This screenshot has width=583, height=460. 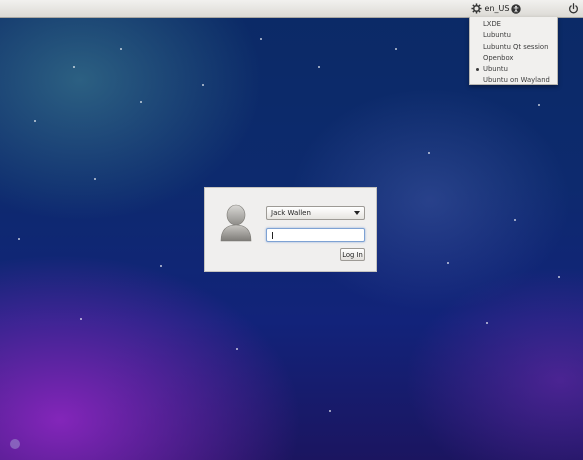 I want to click on login-dialog: Jack Wallen Log In, so click(x=290, y=229).